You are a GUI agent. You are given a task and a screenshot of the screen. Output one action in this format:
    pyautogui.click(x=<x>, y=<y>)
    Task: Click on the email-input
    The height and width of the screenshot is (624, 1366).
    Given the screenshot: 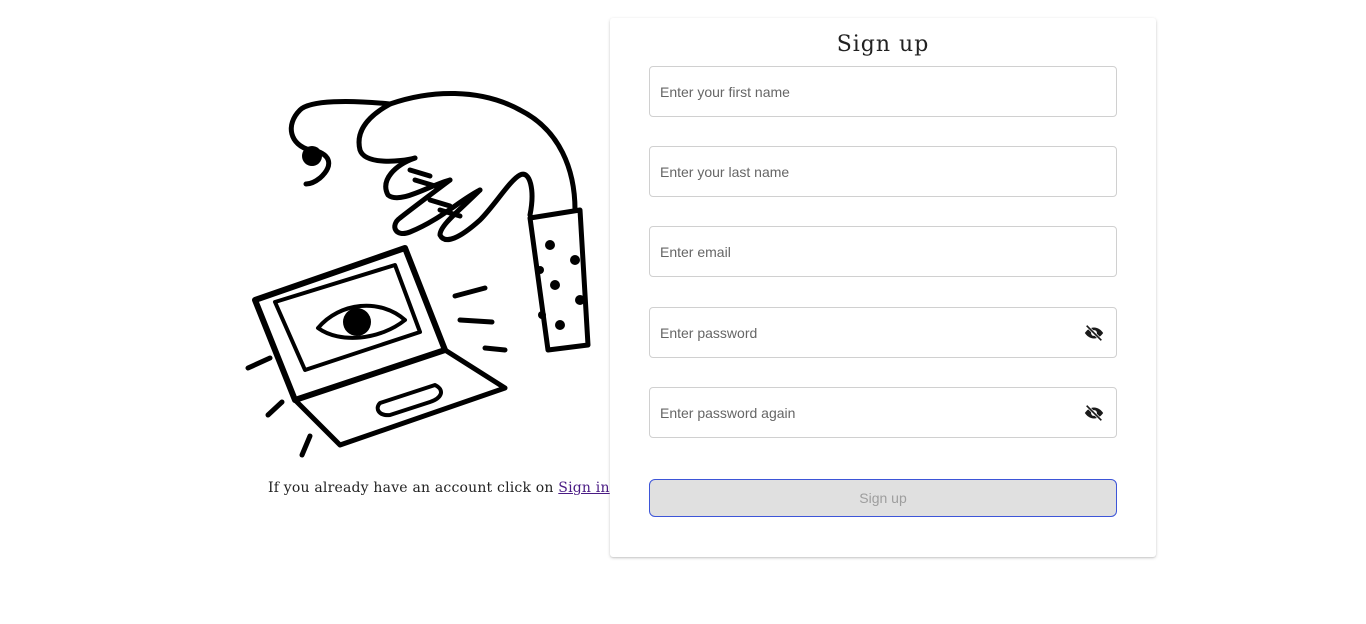 What is the action you would take?
    pyautogui.click(x=883, y=251)
    